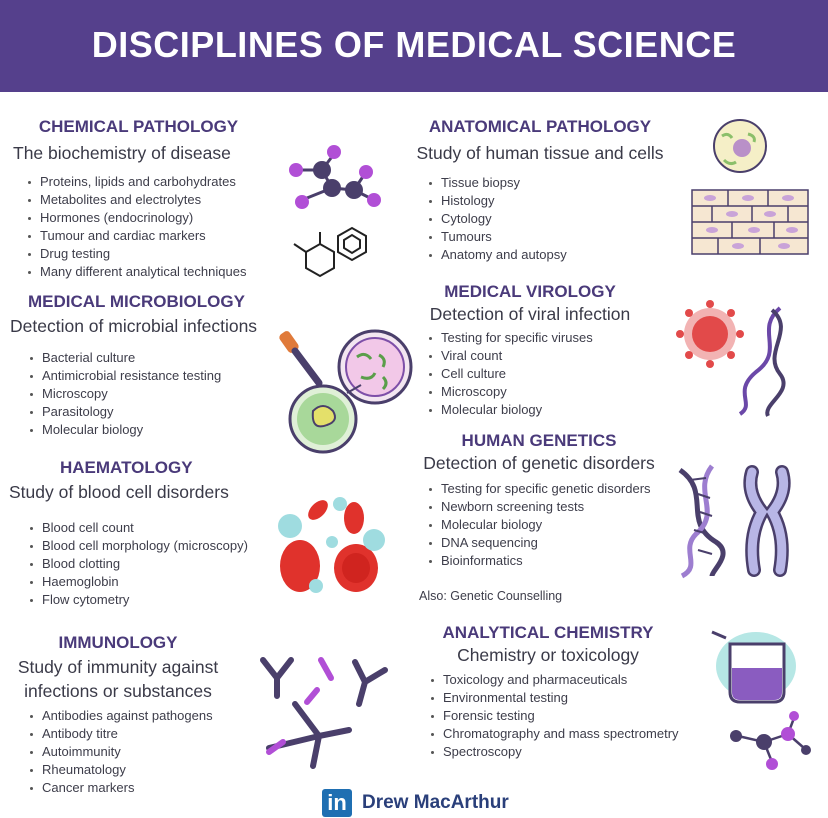 The width and height of the screenshot is (828, 818). Describe the element at coordinates (554, 698) in the screenshot. I see `list-item: Environmental testing` at that location.